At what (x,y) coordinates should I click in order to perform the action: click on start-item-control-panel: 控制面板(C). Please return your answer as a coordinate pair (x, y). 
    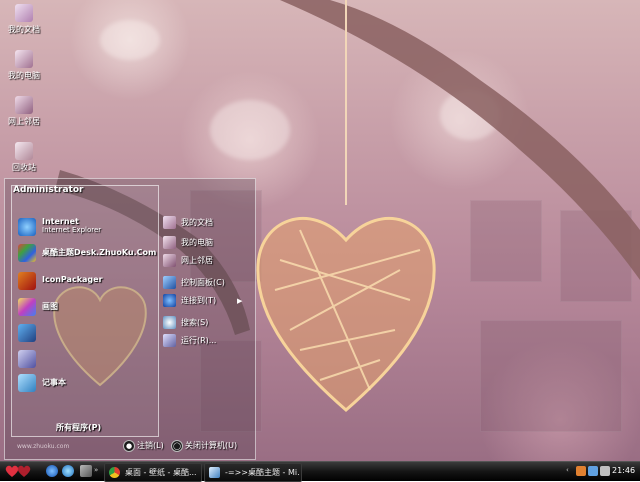
    Looking at the image, I should click on (208, 283).